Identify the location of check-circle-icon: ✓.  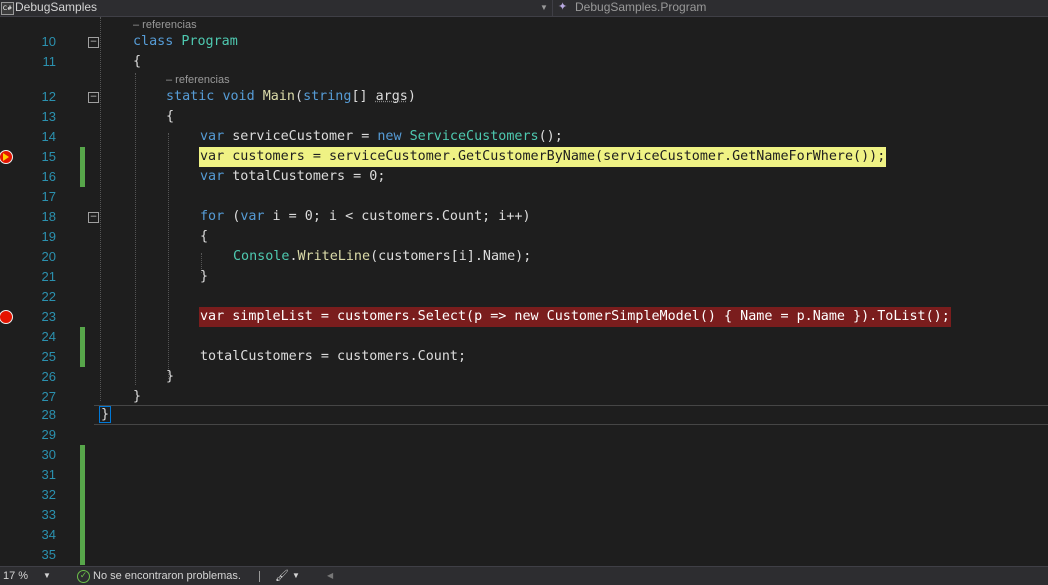
(83, 576).